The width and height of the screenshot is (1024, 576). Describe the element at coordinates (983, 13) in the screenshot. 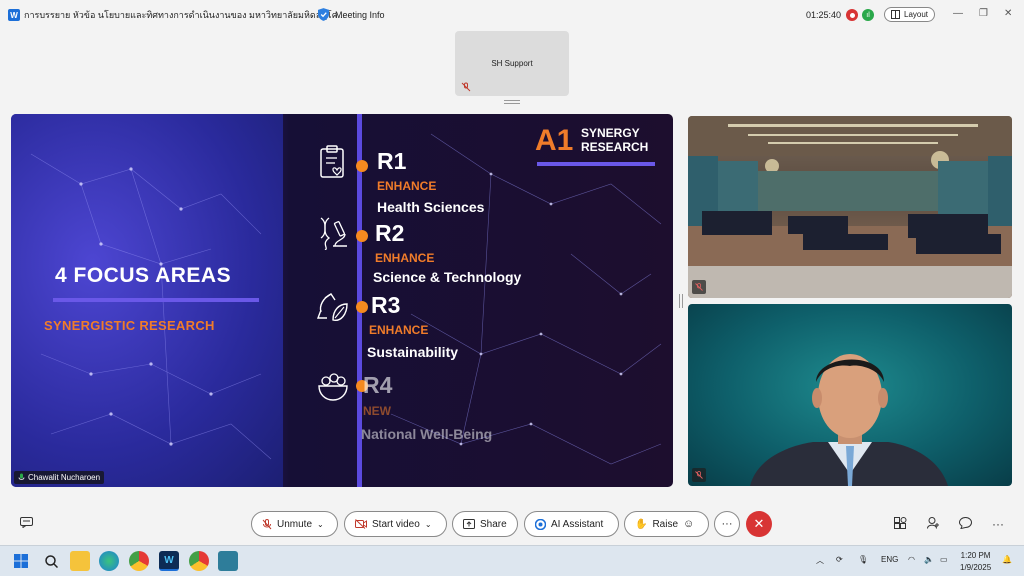

I see `restore-icon: ❐` at that location.